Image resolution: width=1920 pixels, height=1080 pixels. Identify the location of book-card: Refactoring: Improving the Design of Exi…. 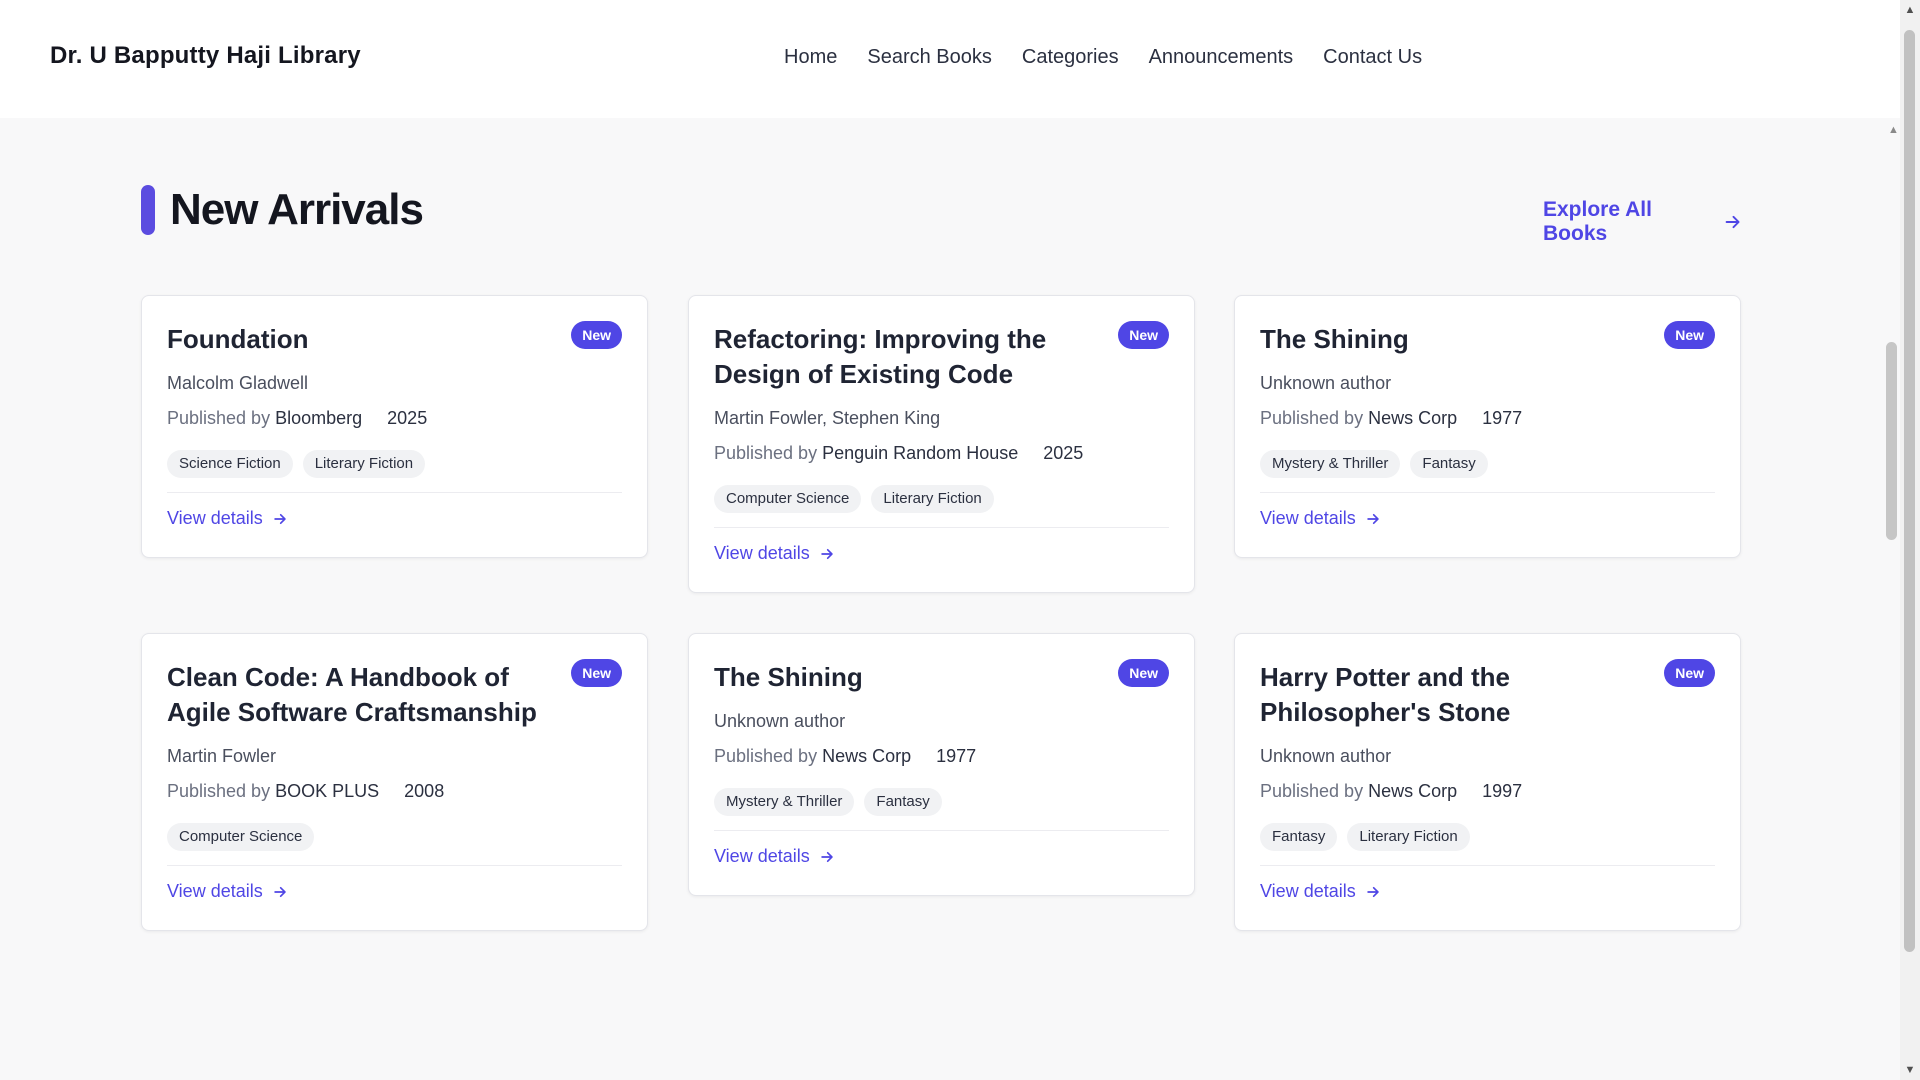
(941, 444).